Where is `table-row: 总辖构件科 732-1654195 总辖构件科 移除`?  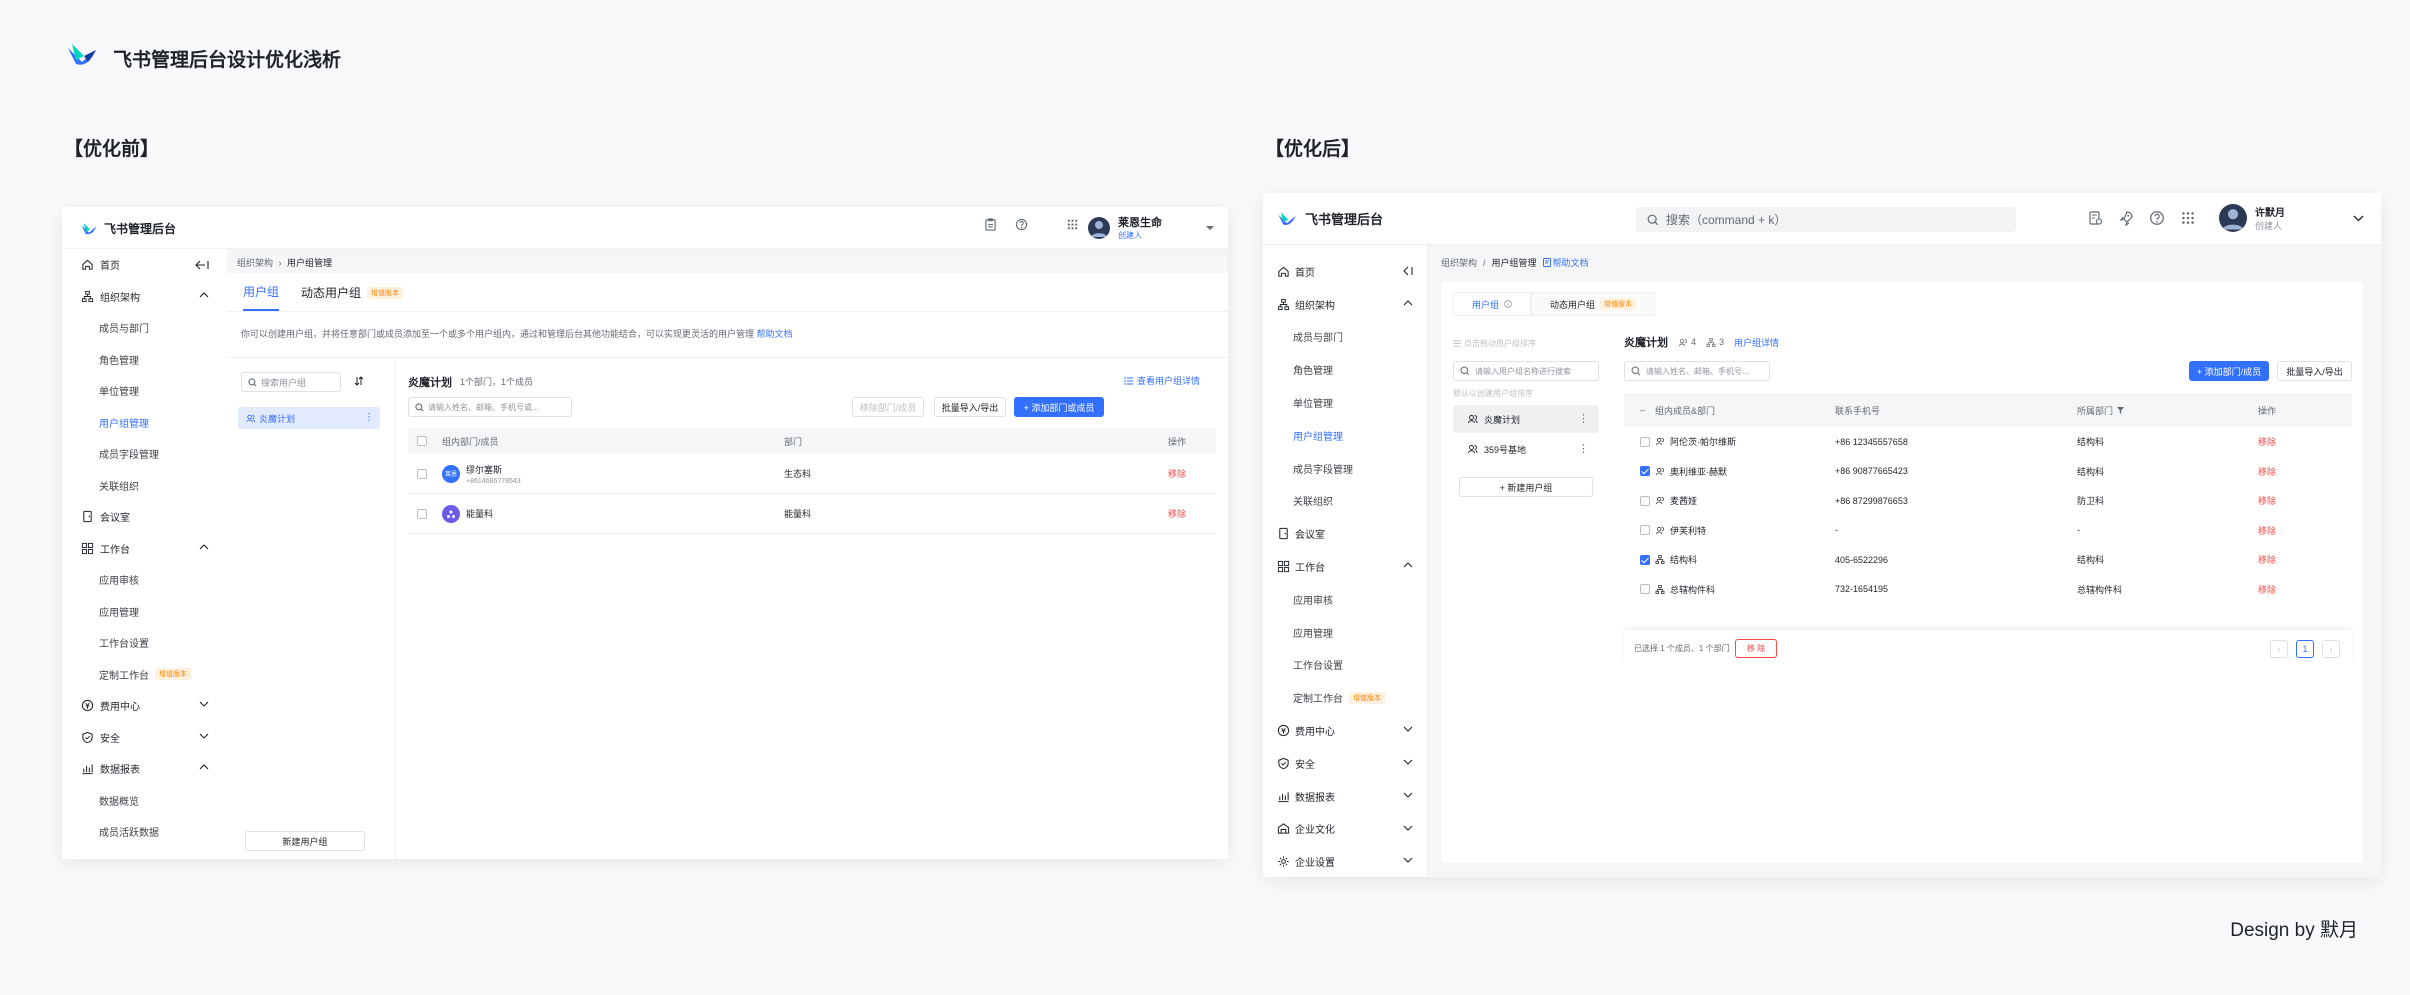 table-row: 总辖构件科 732-1654195 总辖构件科 移除 is located at coordinates (1988, 590).